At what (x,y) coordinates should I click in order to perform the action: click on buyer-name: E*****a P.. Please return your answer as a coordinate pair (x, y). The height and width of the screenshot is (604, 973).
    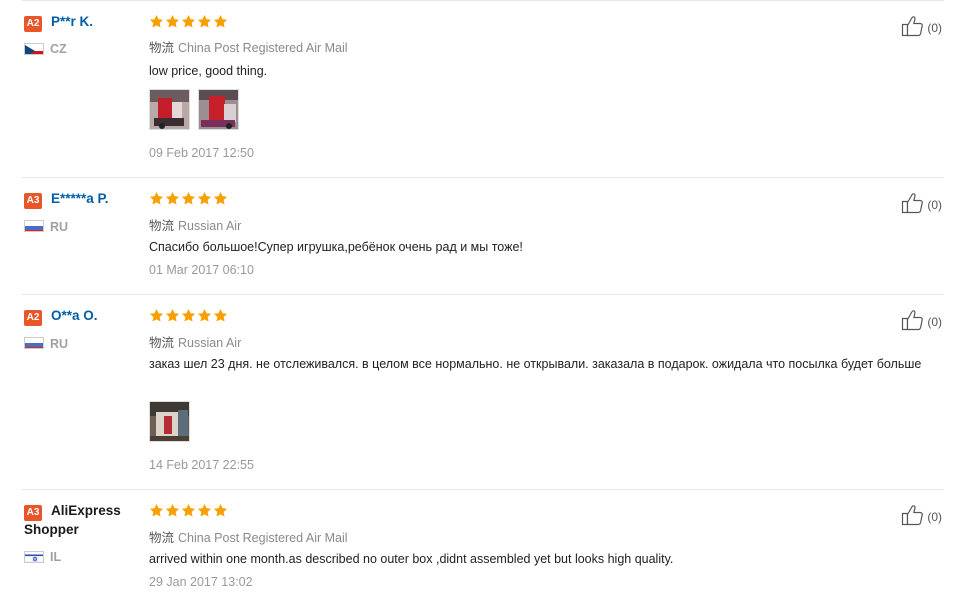
    Looking at the image, I should click on (80, 198).